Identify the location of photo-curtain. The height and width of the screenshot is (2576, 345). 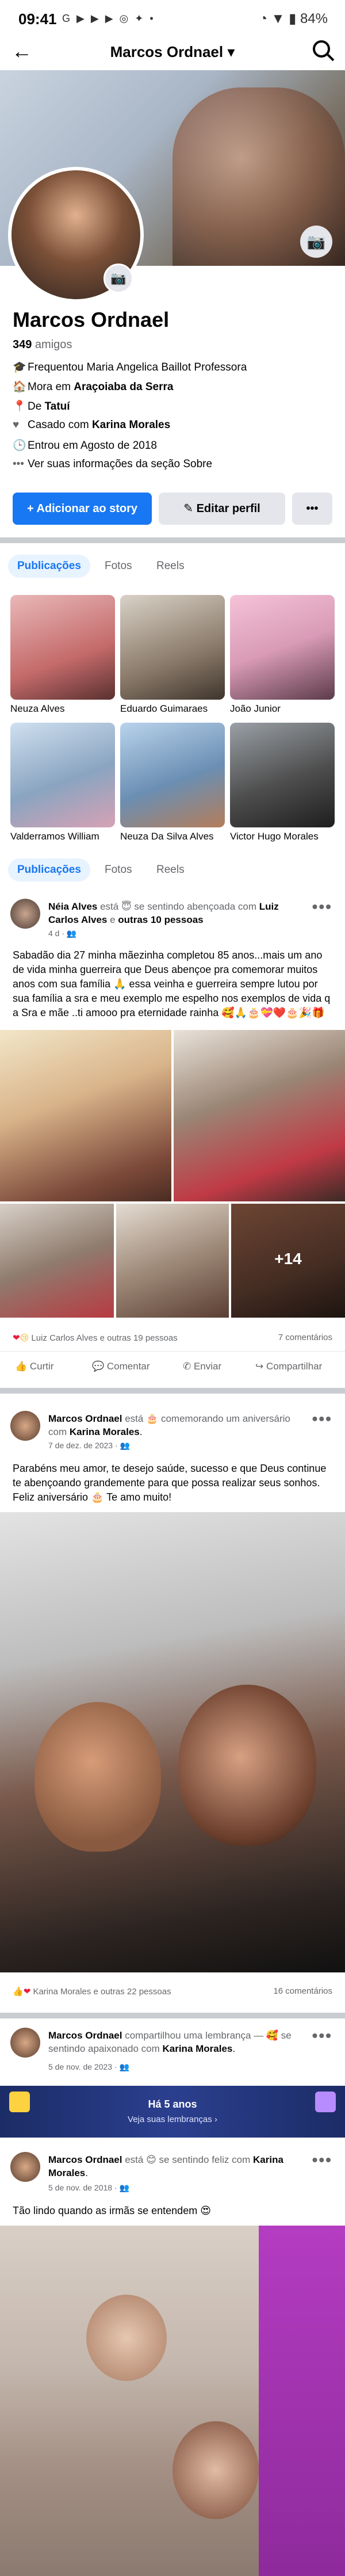
(302, 2401).